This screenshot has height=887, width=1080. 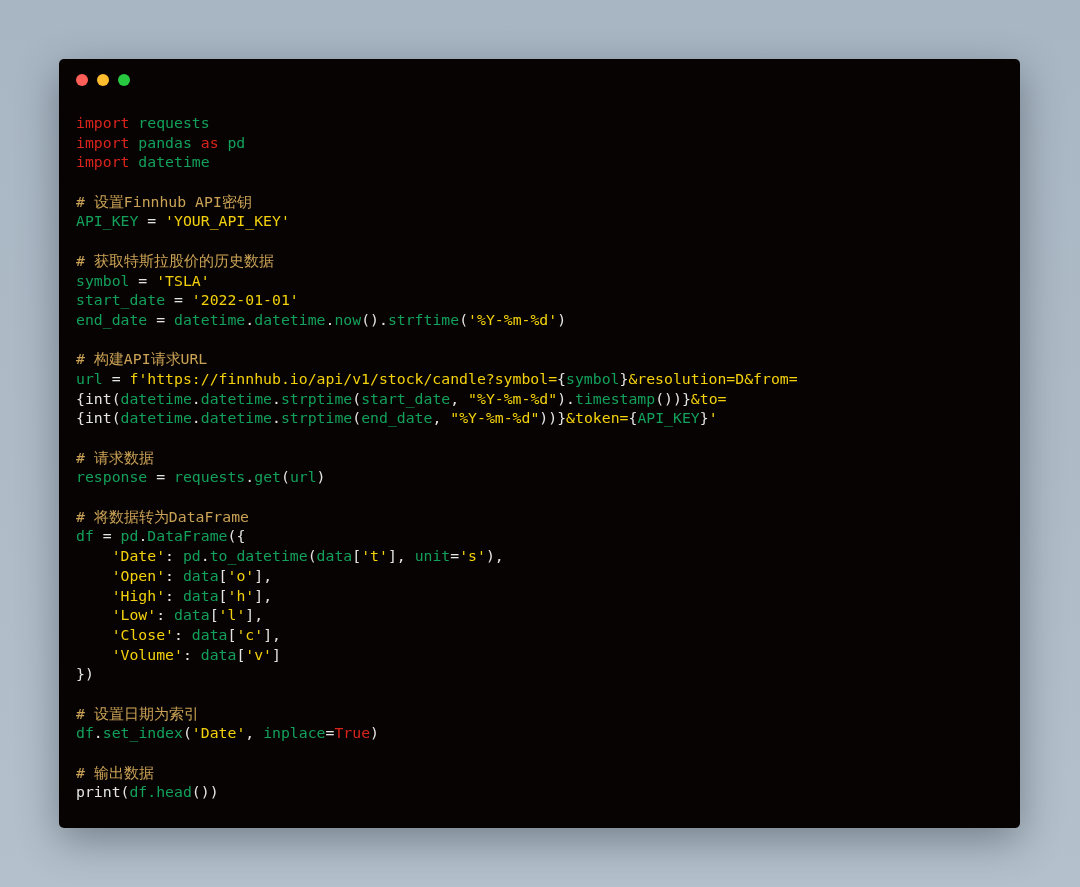 What do you see at coordinates (82, 80) in the screenshot?
I see `close-button` at bounding box center [82, 80].